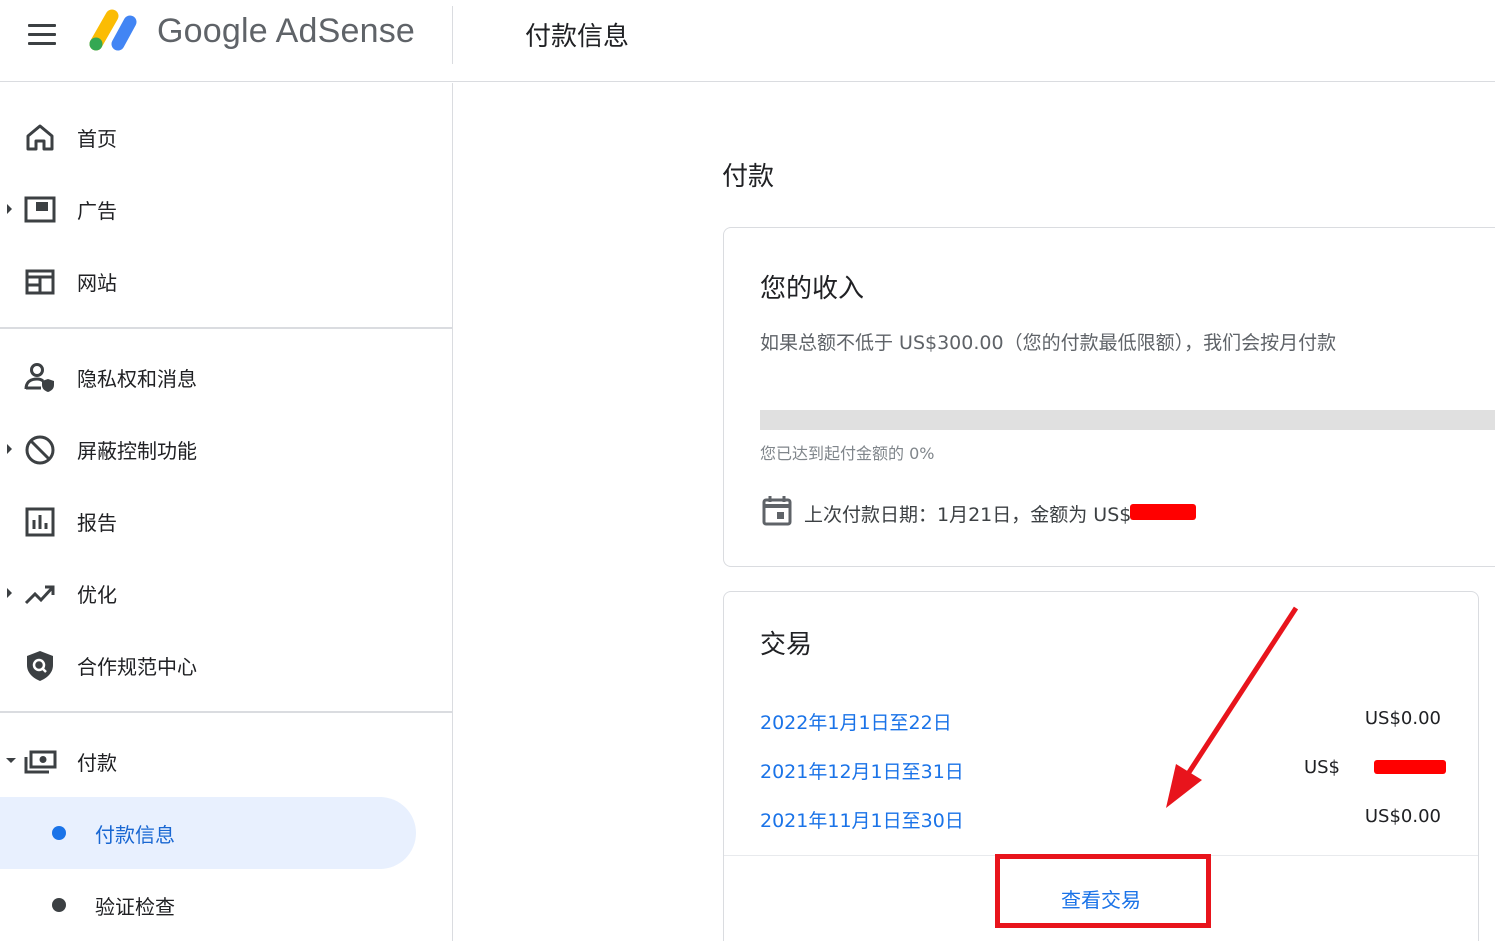 This screenshot has height=941, width=1495. I want to click on income-title: 您的收入, so click(812, 289).